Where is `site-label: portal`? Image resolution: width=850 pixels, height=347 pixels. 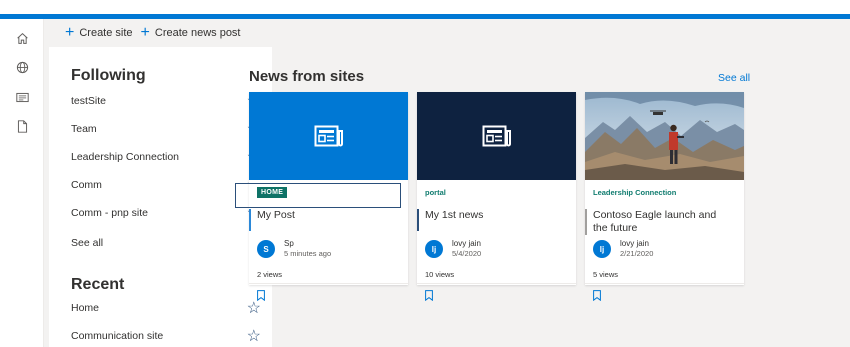 site-label: portal is located at coordinates (435, 192).